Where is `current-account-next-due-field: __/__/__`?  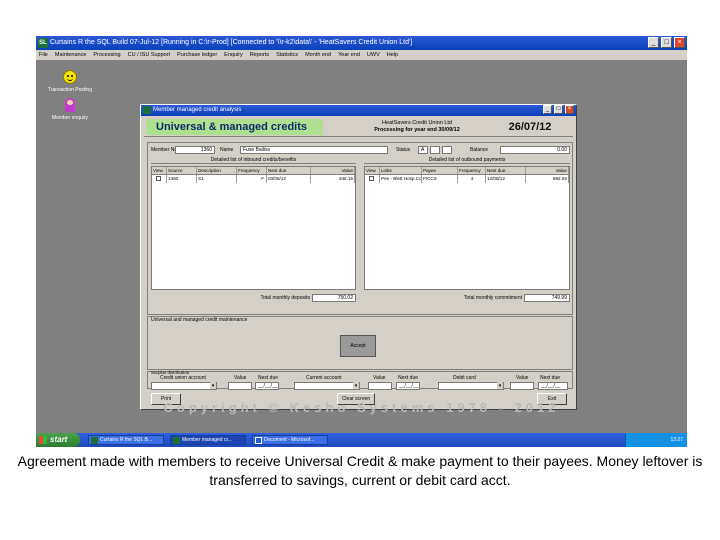 current-account-next-due-field: __/__/__ is located at coordinates (408, 386).